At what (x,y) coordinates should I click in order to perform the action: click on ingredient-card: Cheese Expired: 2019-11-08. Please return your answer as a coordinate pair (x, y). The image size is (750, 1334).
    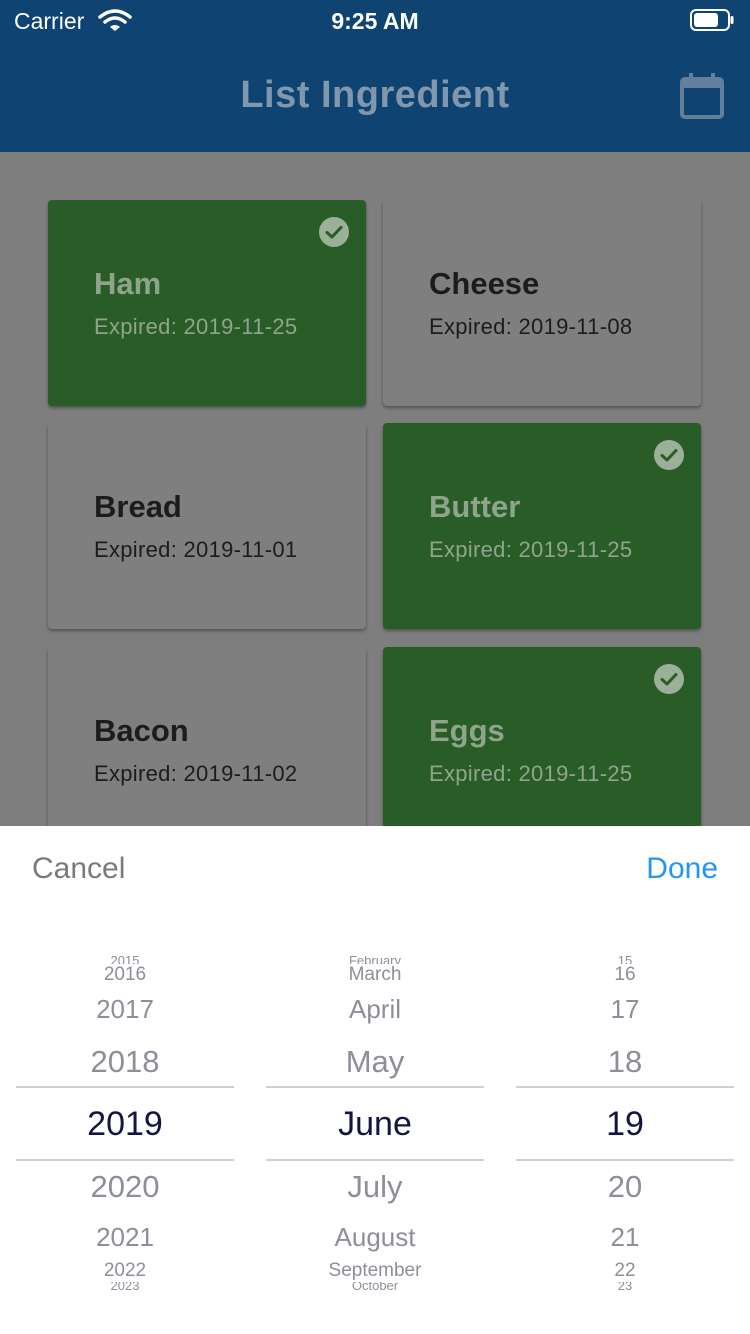
    Looking at the image, I should click on (542, 303).